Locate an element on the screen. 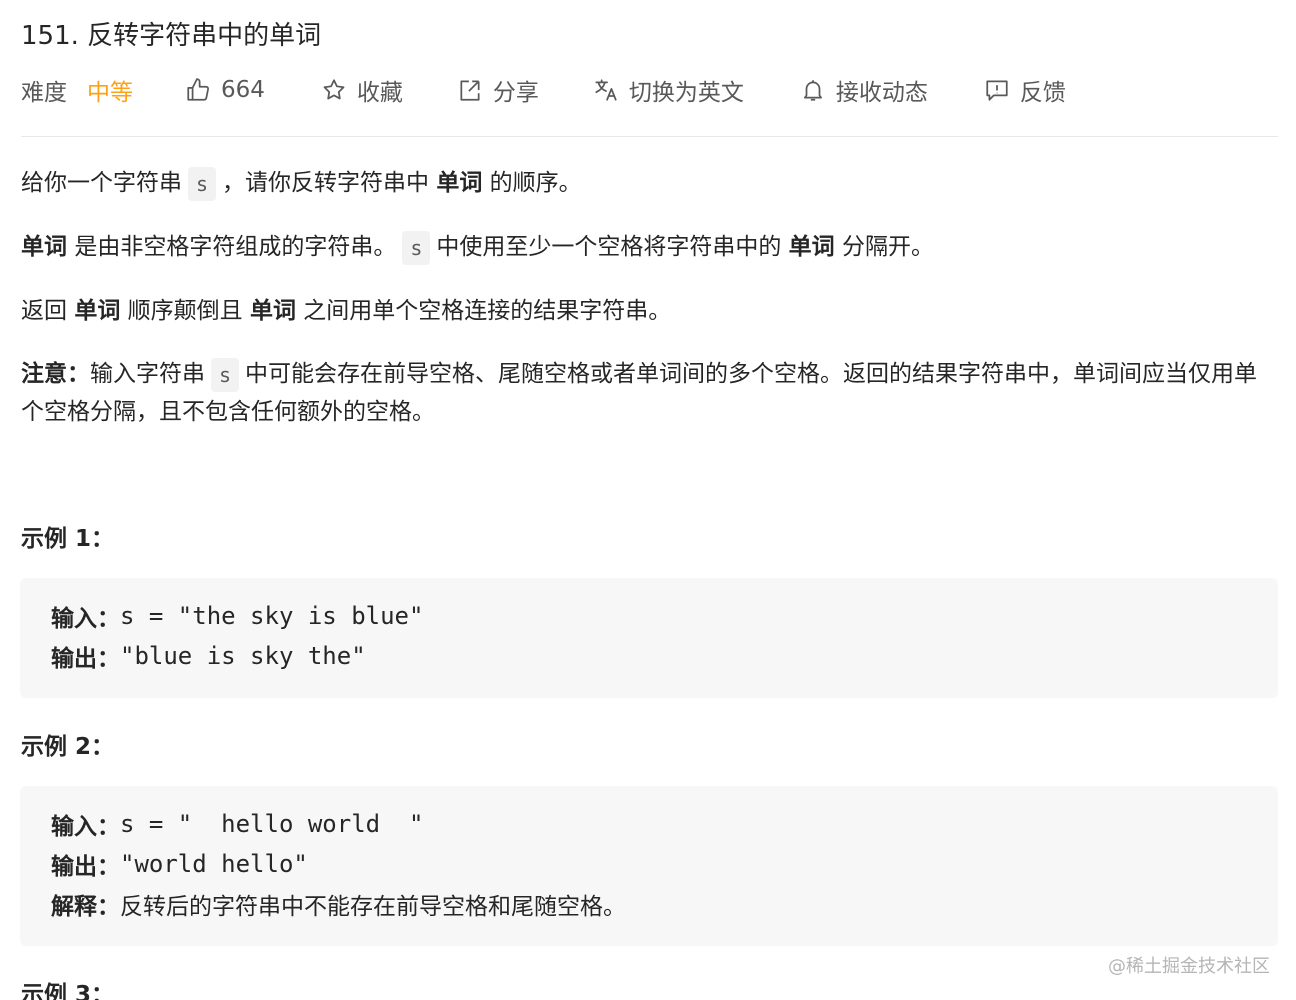 The height and width of the screenshot is (1000, 1296). difficulty-value: 中等 is located at coordinates (110, 93).